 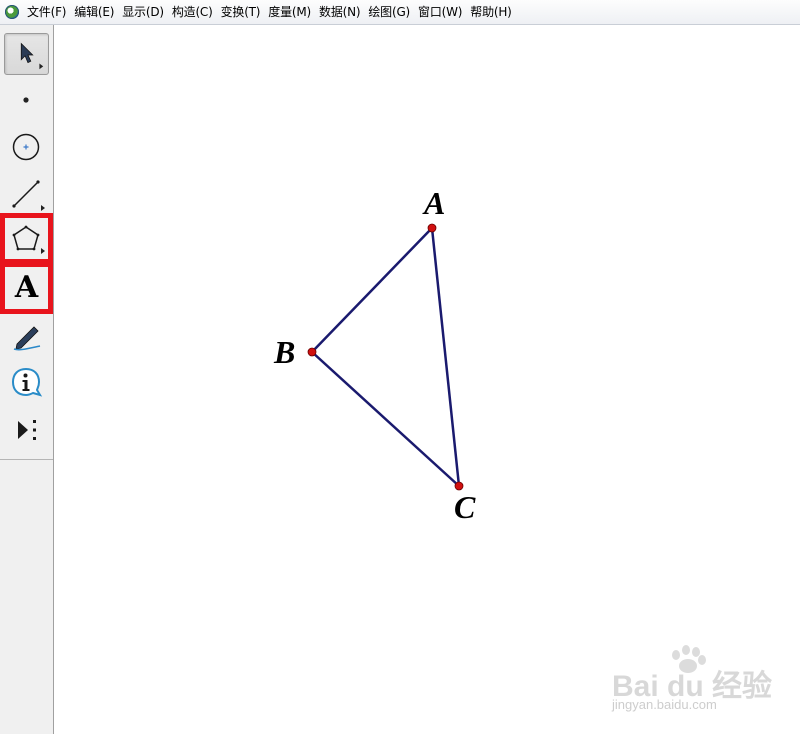 I want to click on point-icon, so click(x=26, y=100).